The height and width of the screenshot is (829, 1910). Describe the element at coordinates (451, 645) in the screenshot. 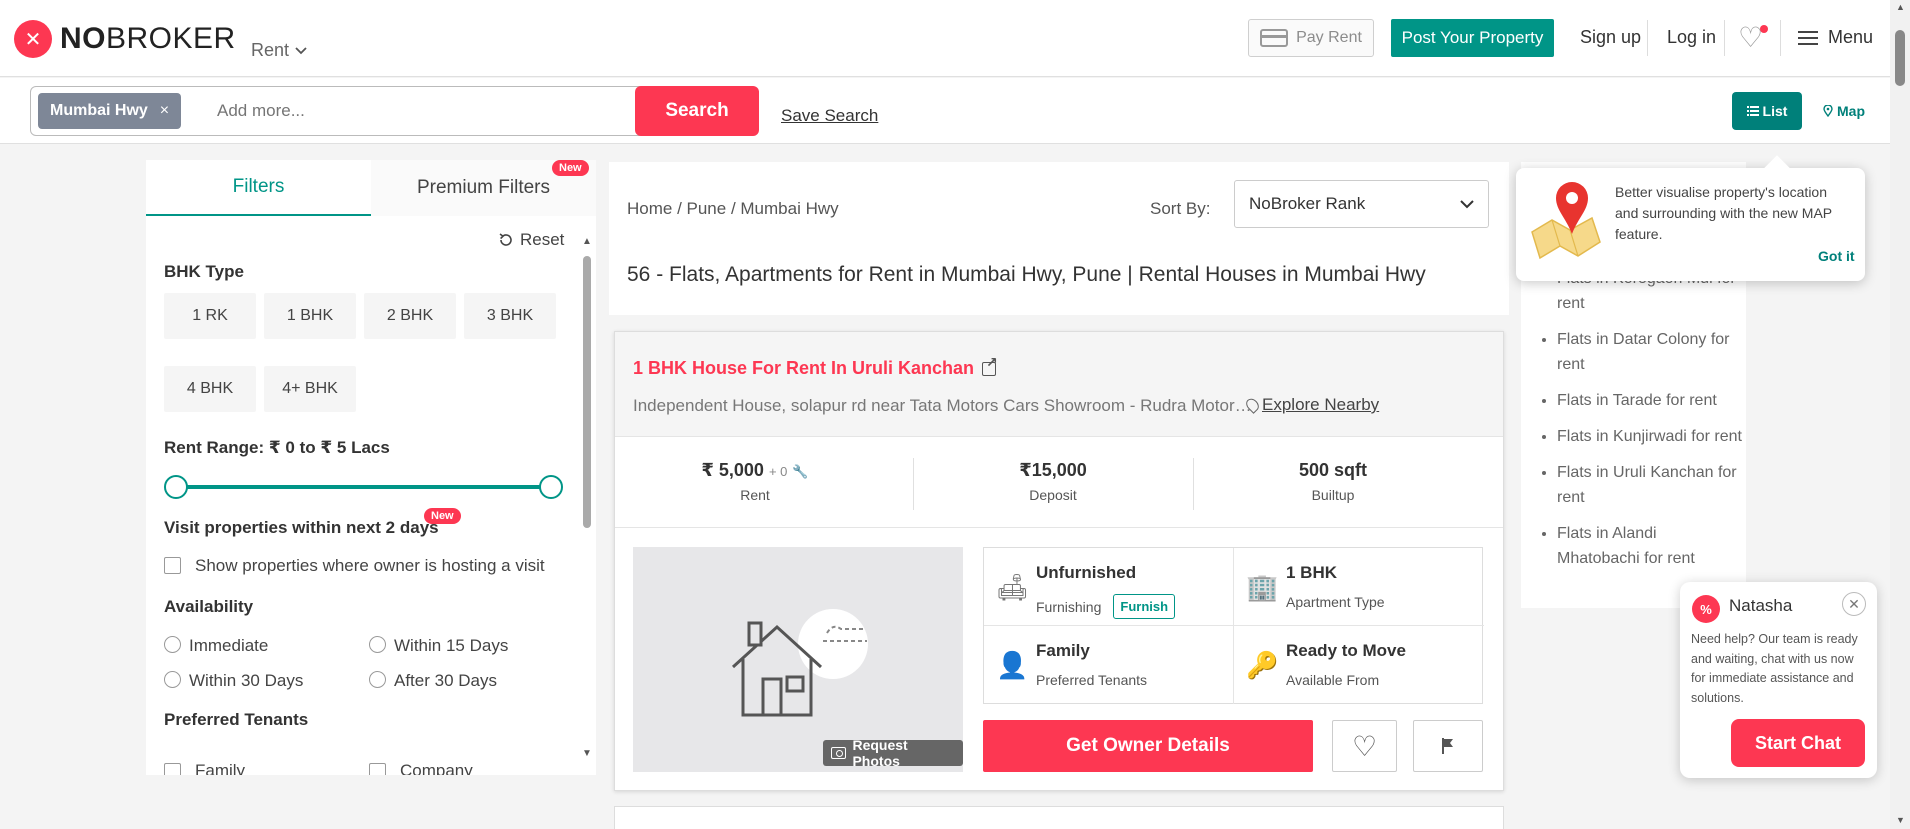

I see `availability-option-label: Within 15 Days` at that location.